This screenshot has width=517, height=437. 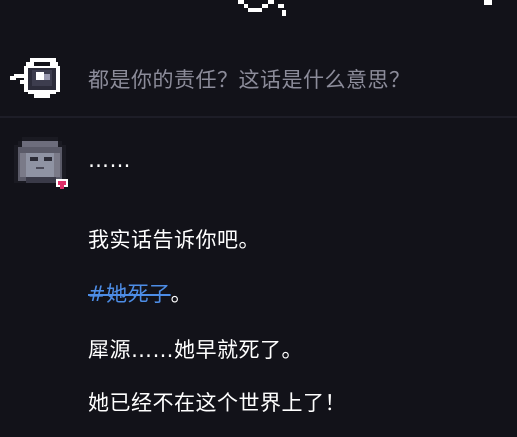 I want to click on npc-dialogue-line: #她死了。, so click(x=140, y=293).